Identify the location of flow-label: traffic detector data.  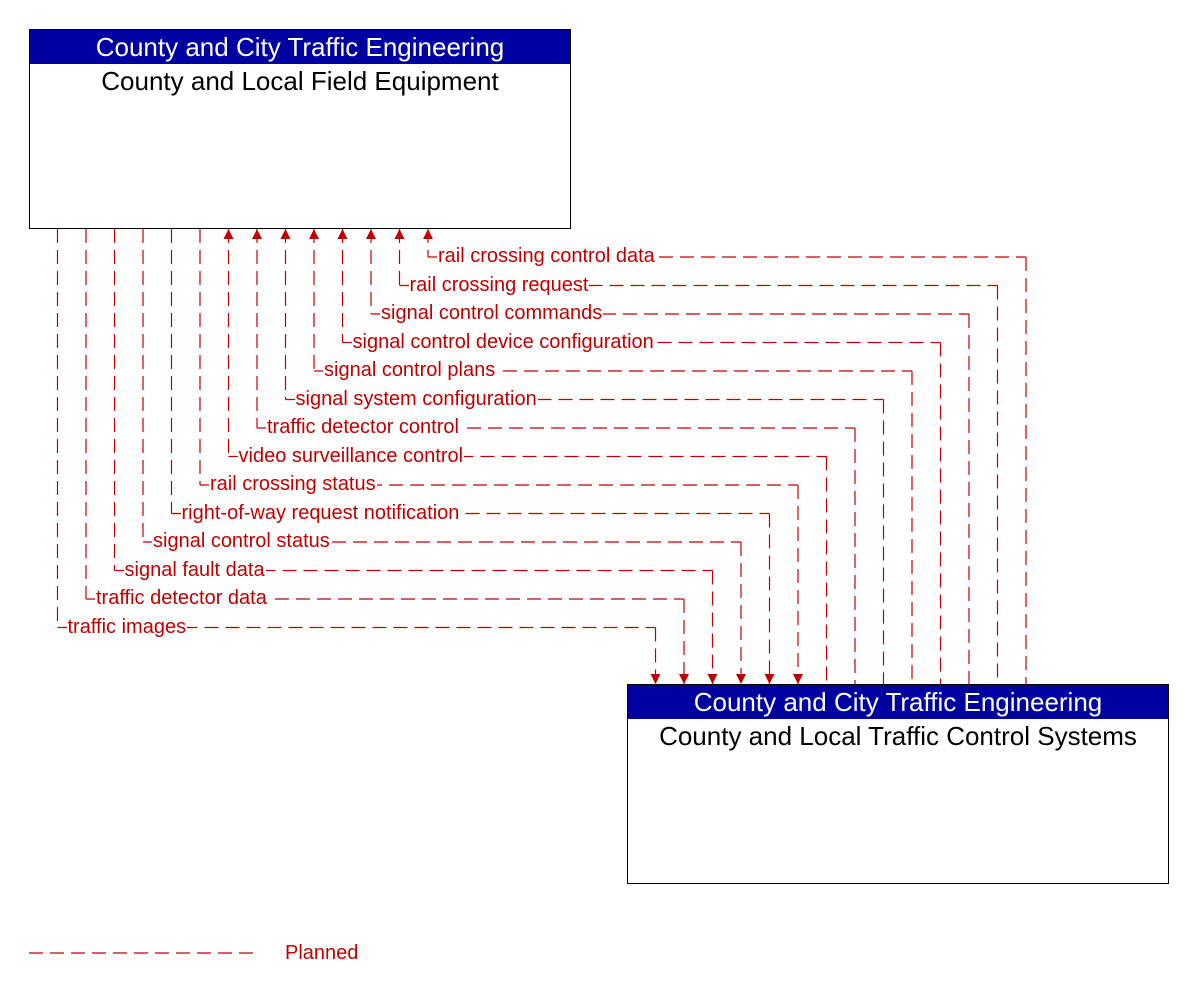
(181, 598).